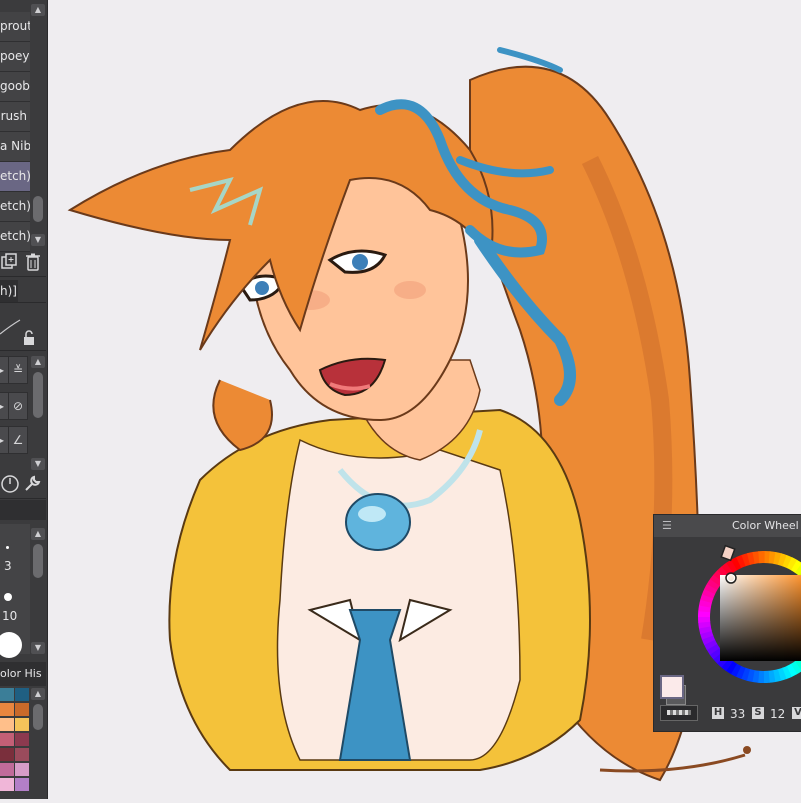 This screenshot has width=801, height=803. What do you see at coordinates (672, 687) in the screenshot?
I see `main-color-swatch` at bounding box center [672, 687].